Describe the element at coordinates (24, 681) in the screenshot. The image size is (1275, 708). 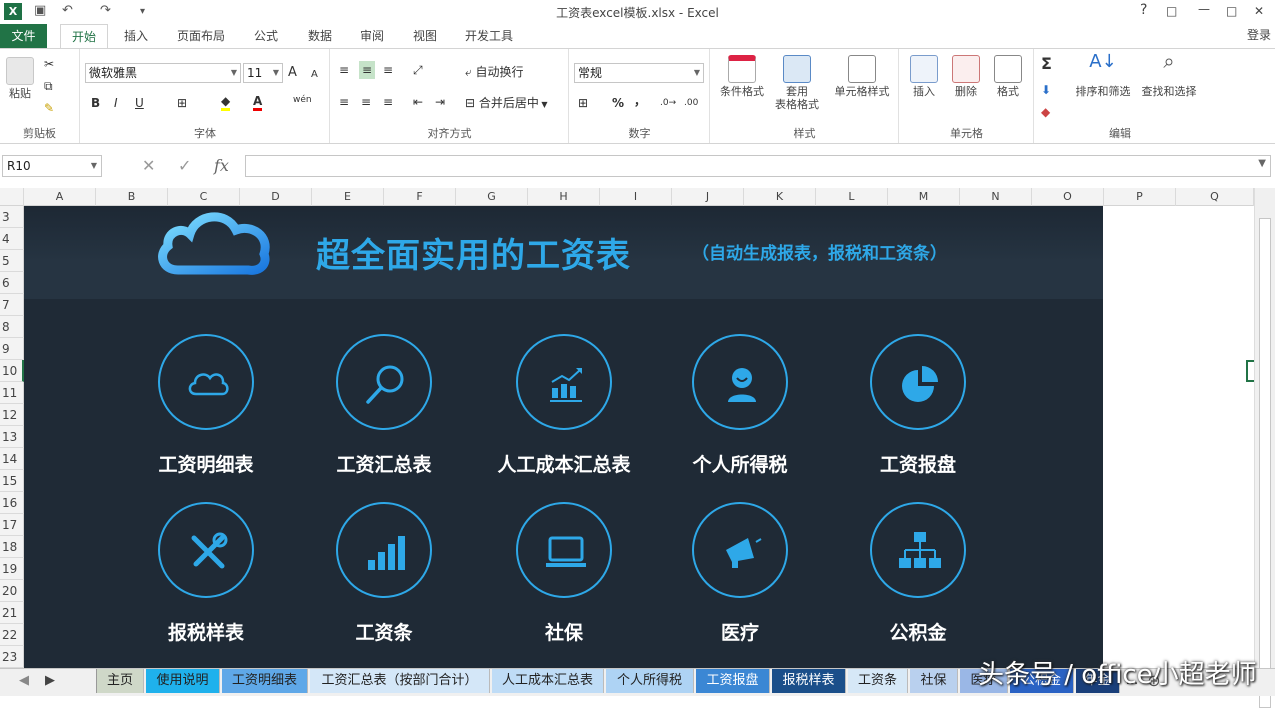
I see `scroll-tabs-left-icon: ◀` at that location.